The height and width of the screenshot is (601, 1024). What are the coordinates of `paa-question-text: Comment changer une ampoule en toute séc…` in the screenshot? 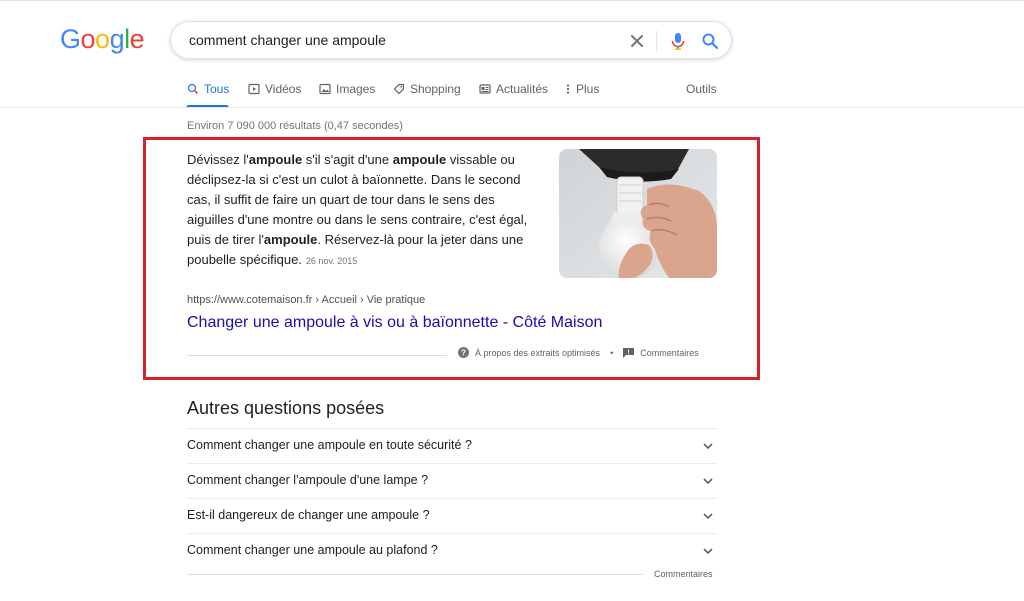 It's located at (329, 445).